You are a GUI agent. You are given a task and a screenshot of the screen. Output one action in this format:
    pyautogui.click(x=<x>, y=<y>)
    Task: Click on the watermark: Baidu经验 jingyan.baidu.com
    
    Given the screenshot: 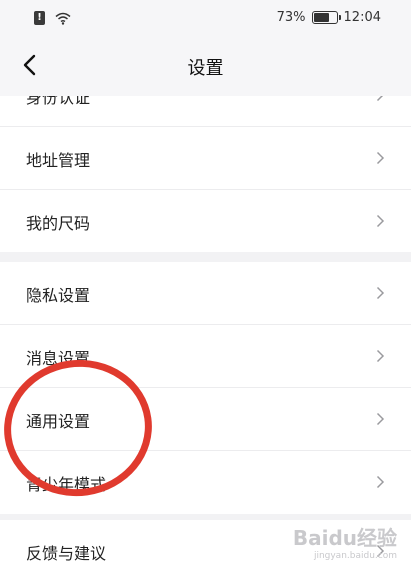 What is the action you would take?
    pyautogui.click(x=345, y=541)
    